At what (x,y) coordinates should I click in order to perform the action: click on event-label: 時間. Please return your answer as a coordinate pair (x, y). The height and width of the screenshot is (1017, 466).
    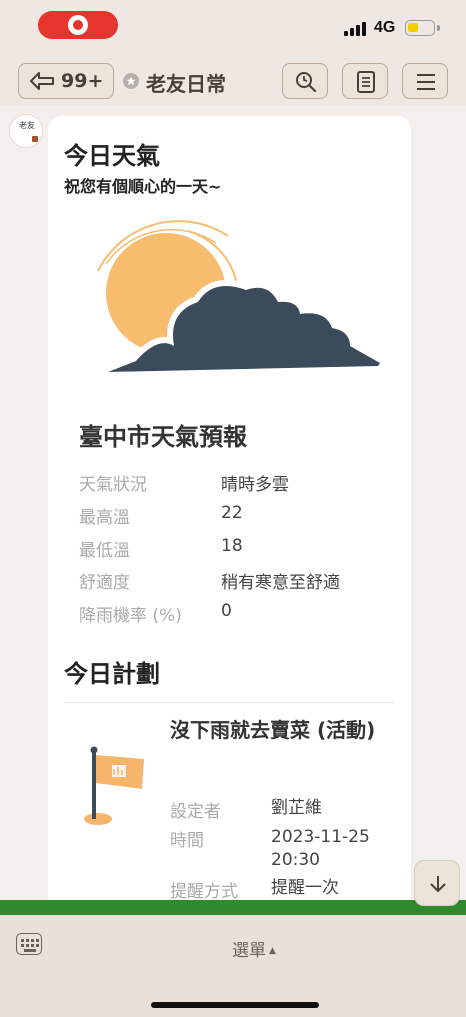
    Looking at the image, I should click on (187, 841).